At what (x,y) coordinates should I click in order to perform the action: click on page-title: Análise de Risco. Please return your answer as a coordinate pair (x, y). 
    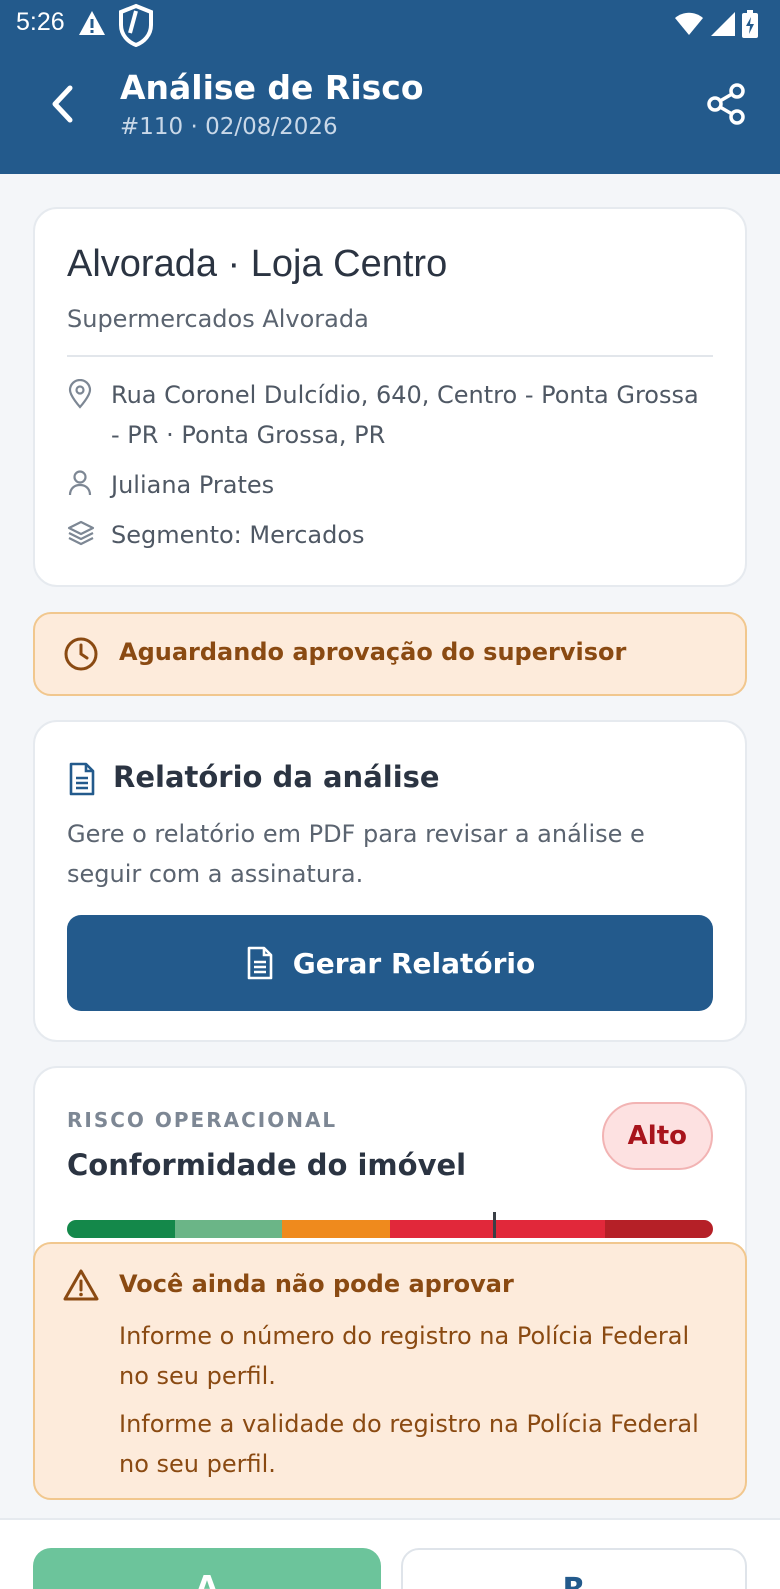
    Looking at the image, I should click on (272, 87).